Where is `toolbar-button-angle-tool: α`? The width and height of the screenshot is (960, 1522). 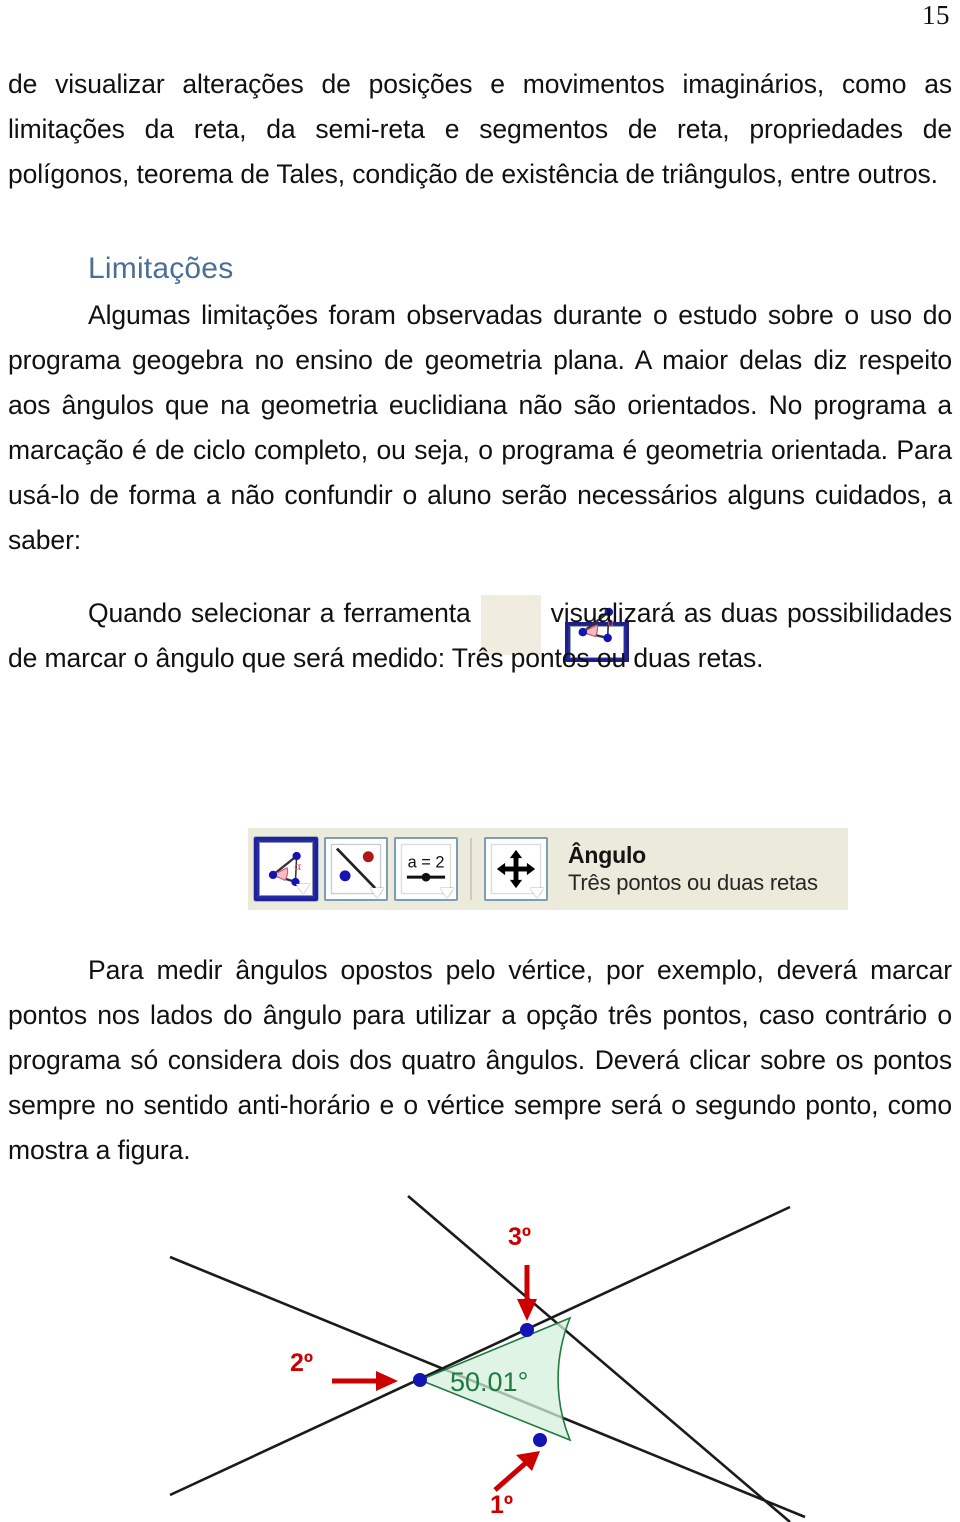 toolbar-button-angle-tool: α is located at coordinates (286, 869).